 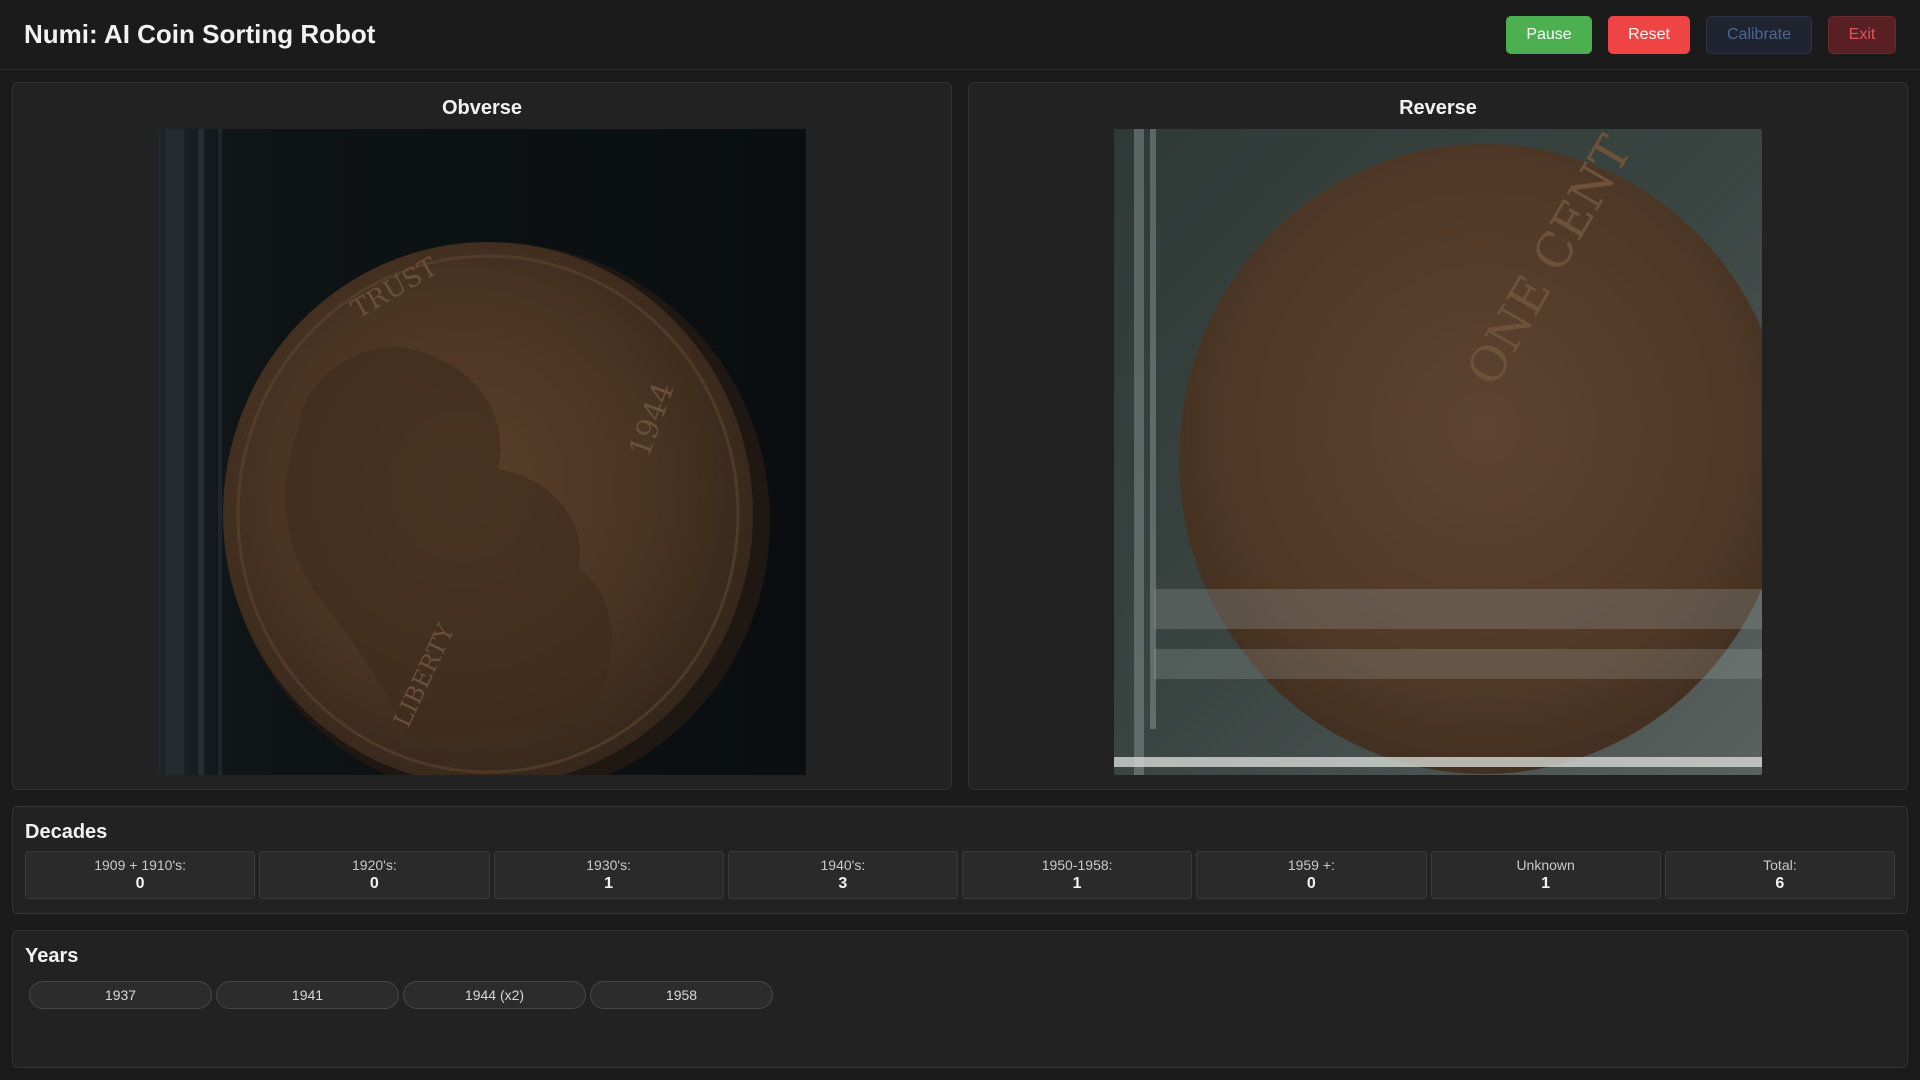 I want to click on decade-cell: 1930's: 1, so click(x=608, y=875).